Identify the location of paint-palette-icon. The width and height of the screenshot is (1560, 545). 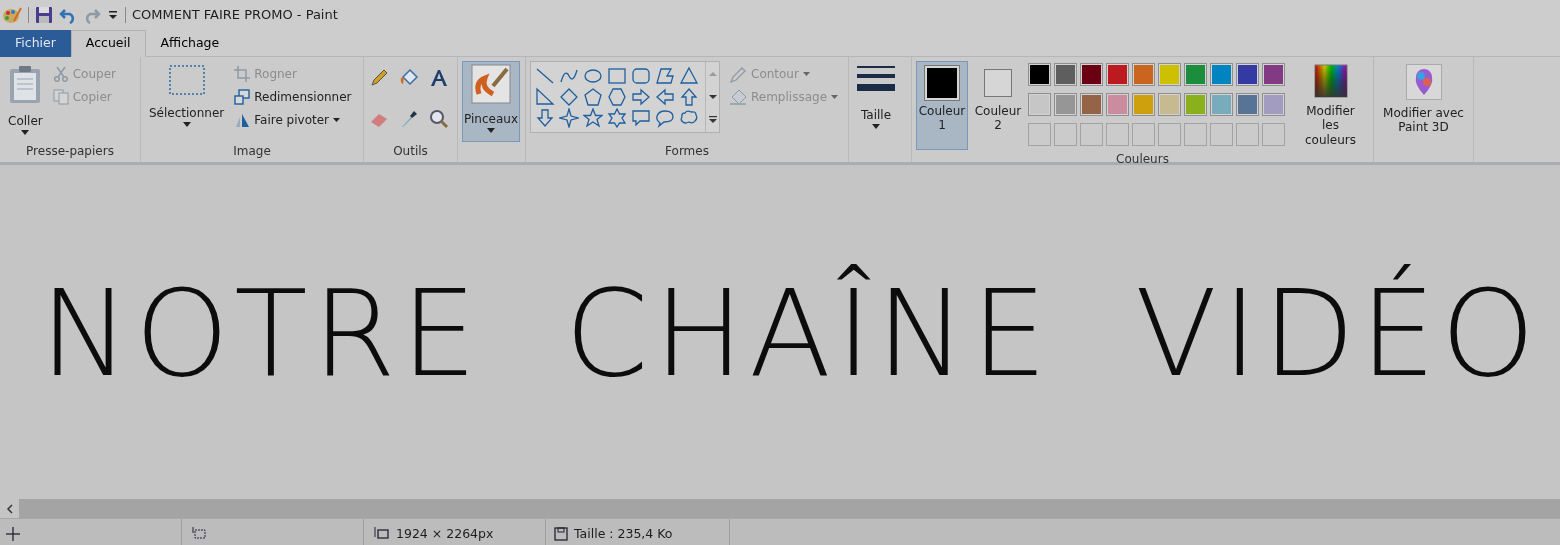
(12, 15).